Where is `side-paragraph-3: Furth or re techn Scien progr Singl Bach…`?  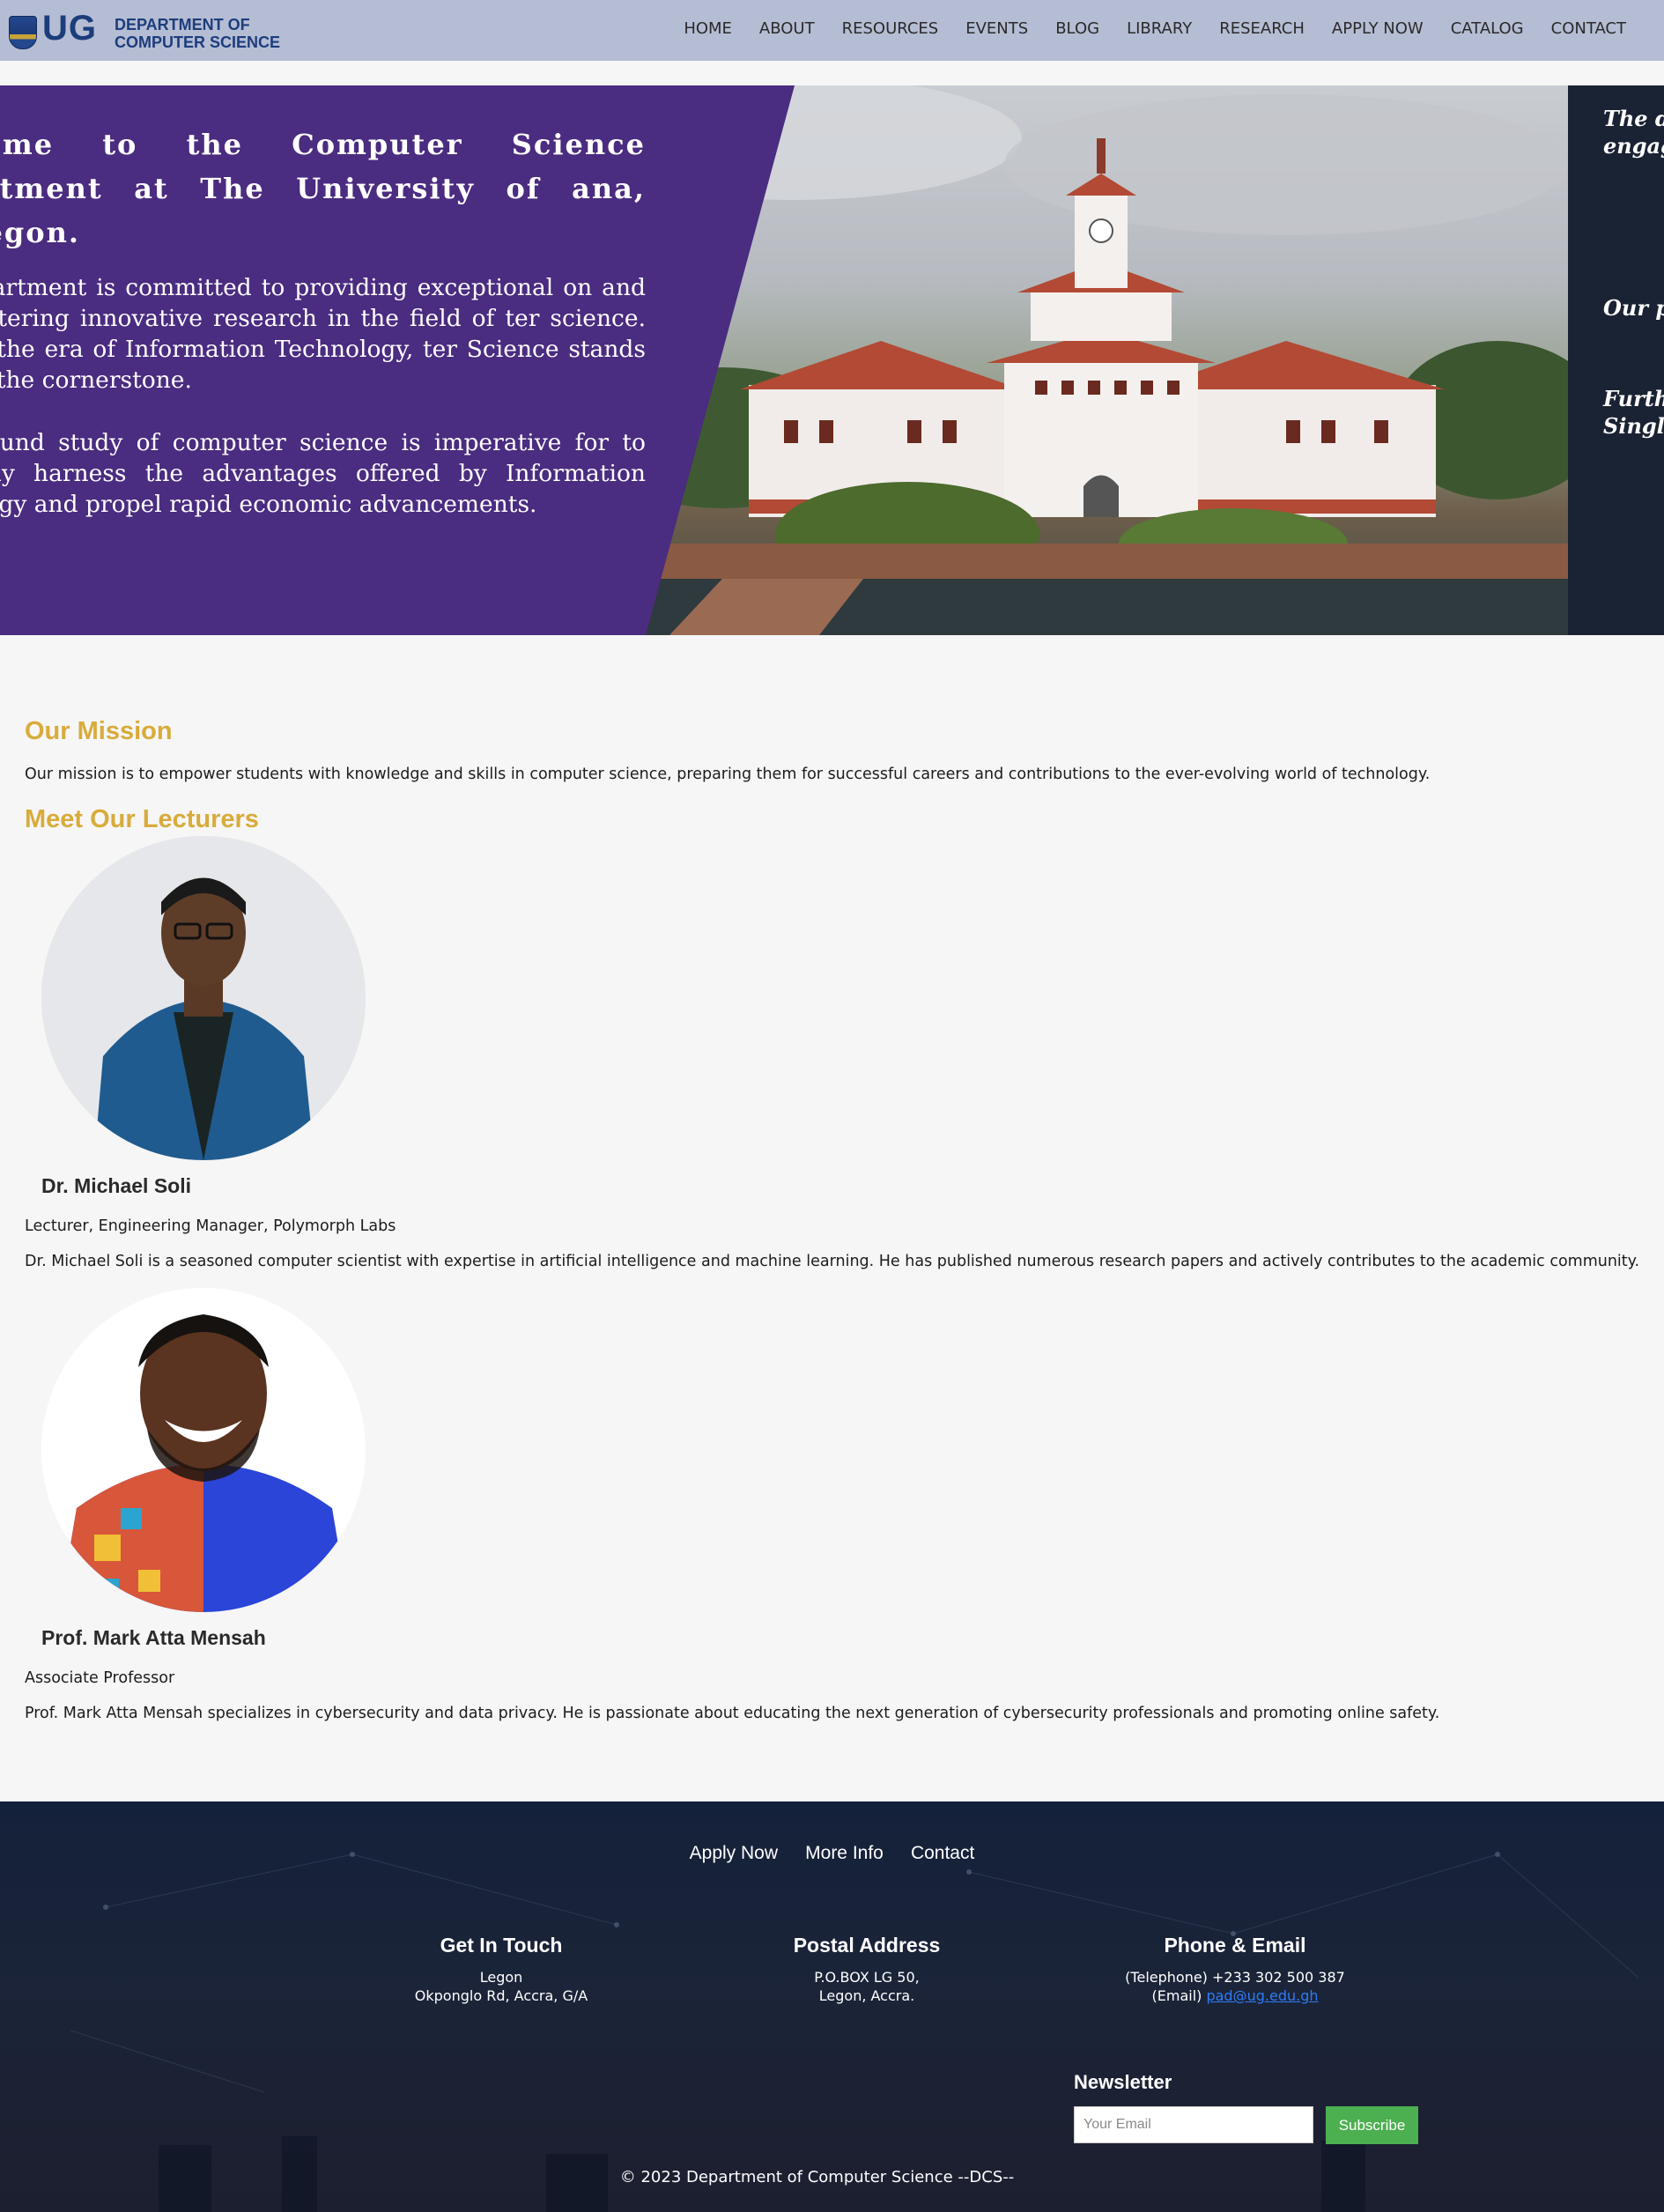 side-paragraph-3: Furth or re techn Scien progr Singl Bach… is located at coordinates (1633, 412).